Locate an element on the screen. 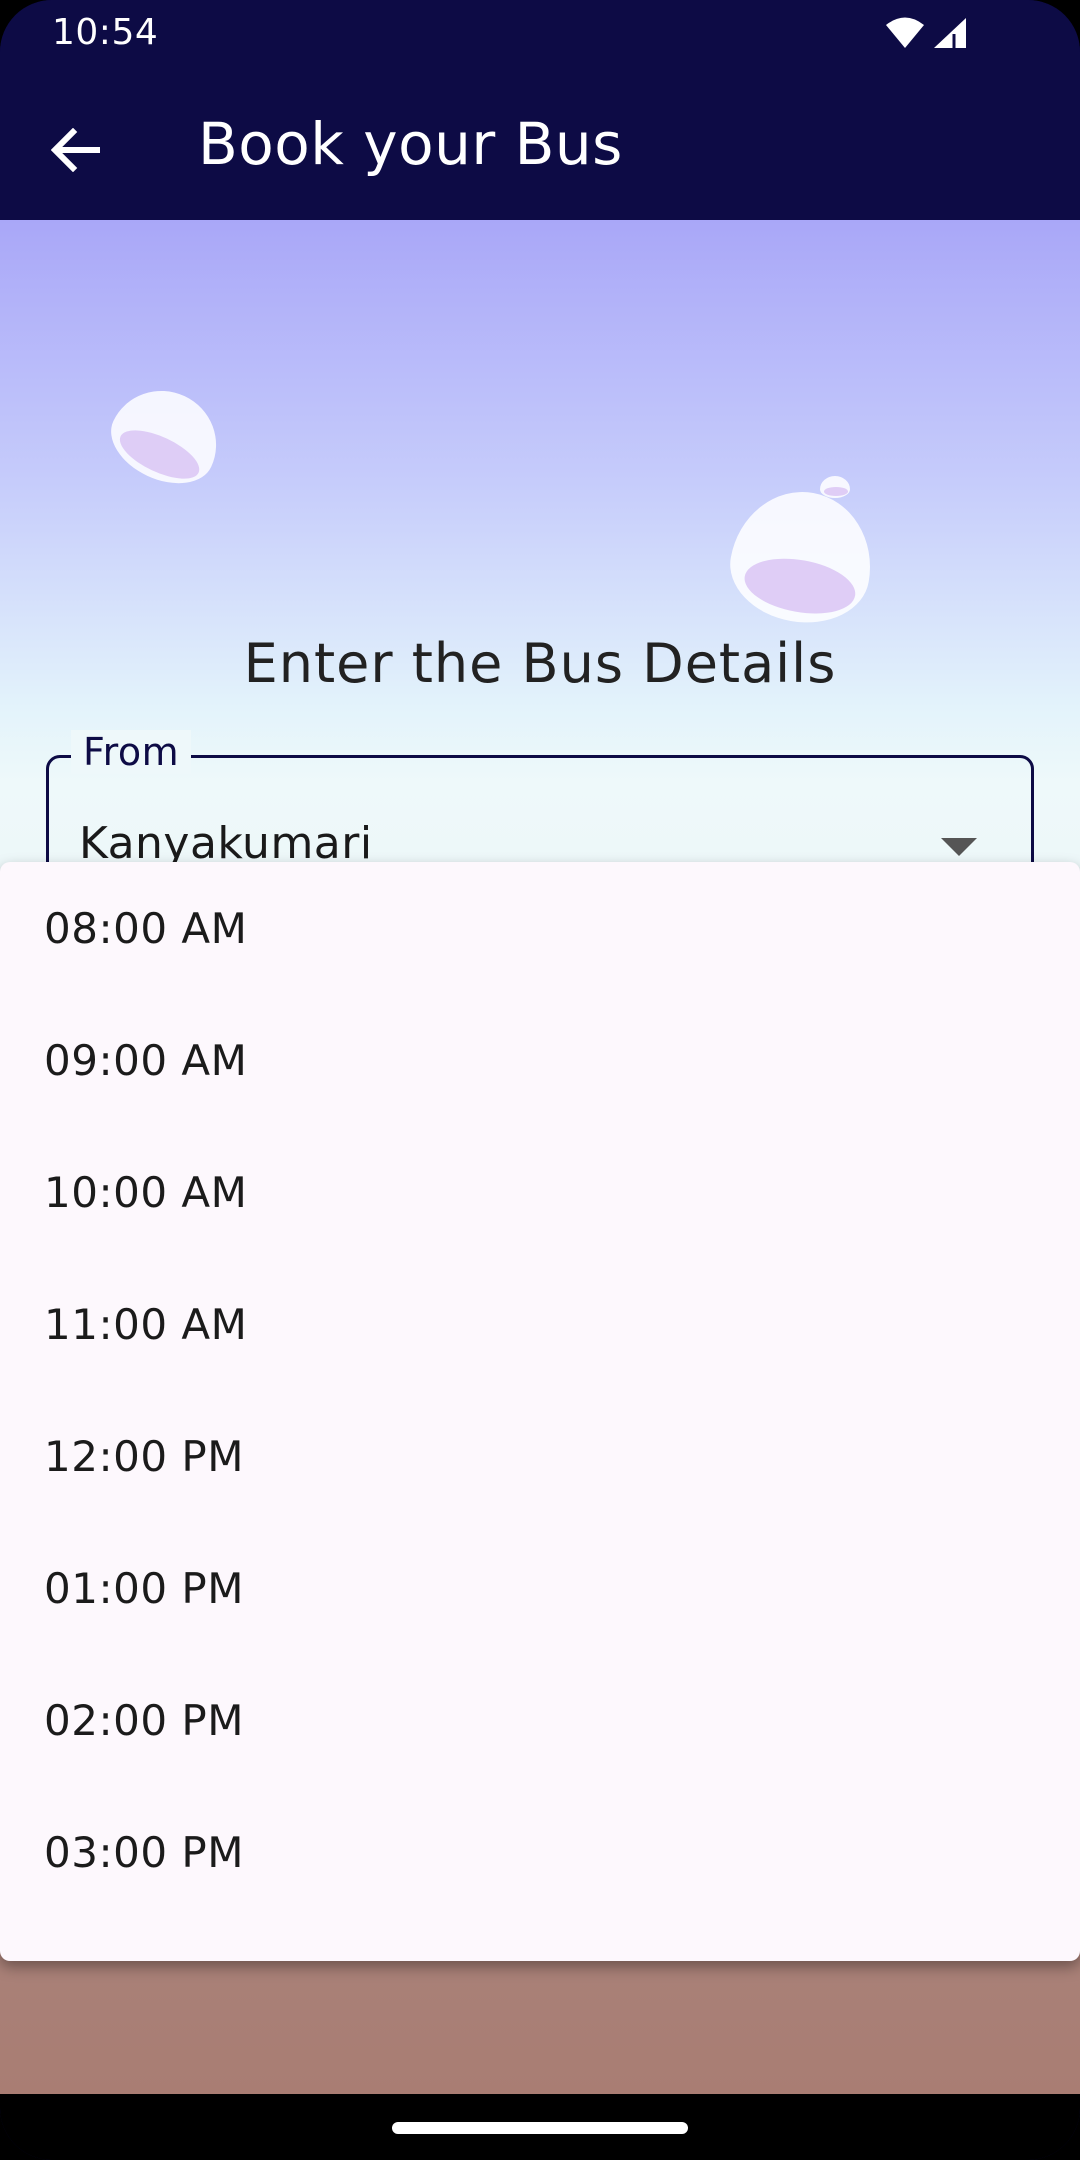 The height and width of the screenshot is (2160, 1080). menu-option-0300pm: 03:00 PM is located at coordinates (540, 1852).